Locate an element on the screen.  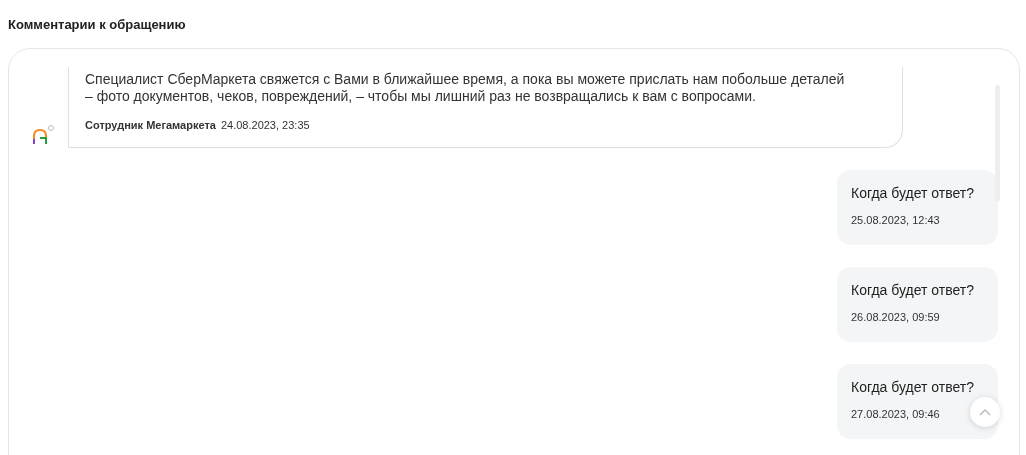
message-text: – фото документов, чеков, повреждений, – чтобы мы лишний раз не возвращались к вам с вопросами. is located at coordinates (421, 96).